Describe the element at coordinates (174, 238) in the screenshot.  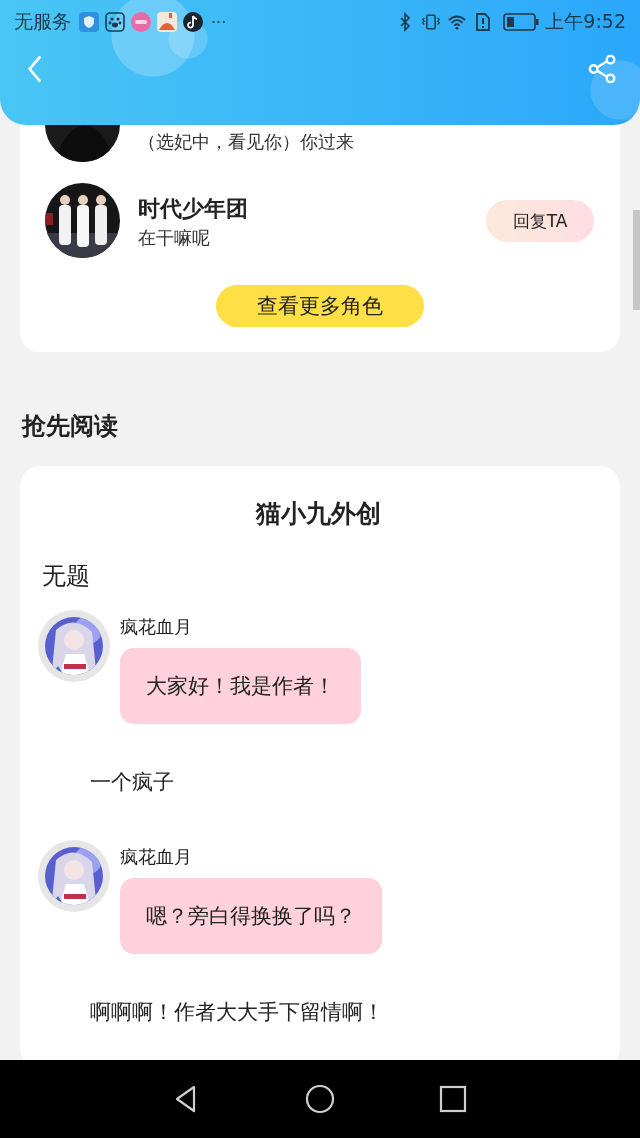
I see `role-message: 在干嘛呢` at that location.